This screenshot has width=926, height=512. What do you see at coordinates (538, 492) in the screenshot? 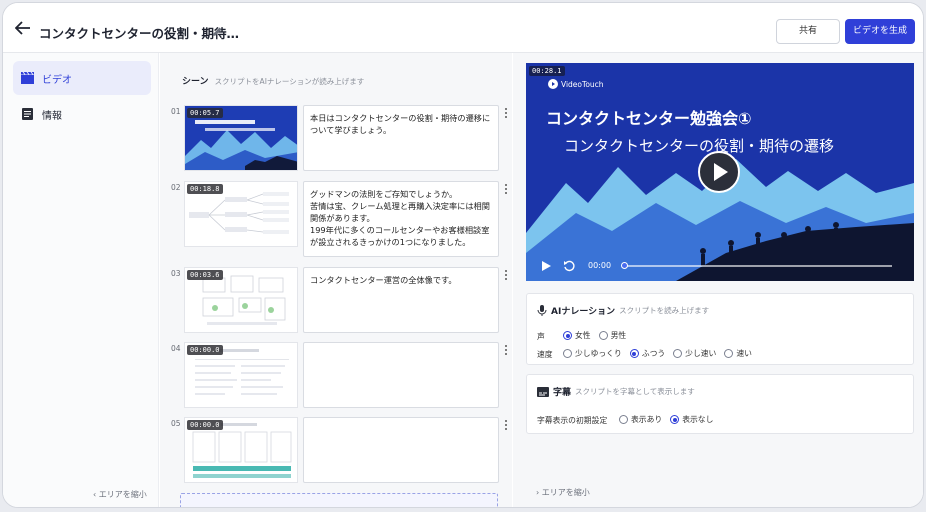
I see `chevron-right-icon: ›` at bounding box center [538, 492].